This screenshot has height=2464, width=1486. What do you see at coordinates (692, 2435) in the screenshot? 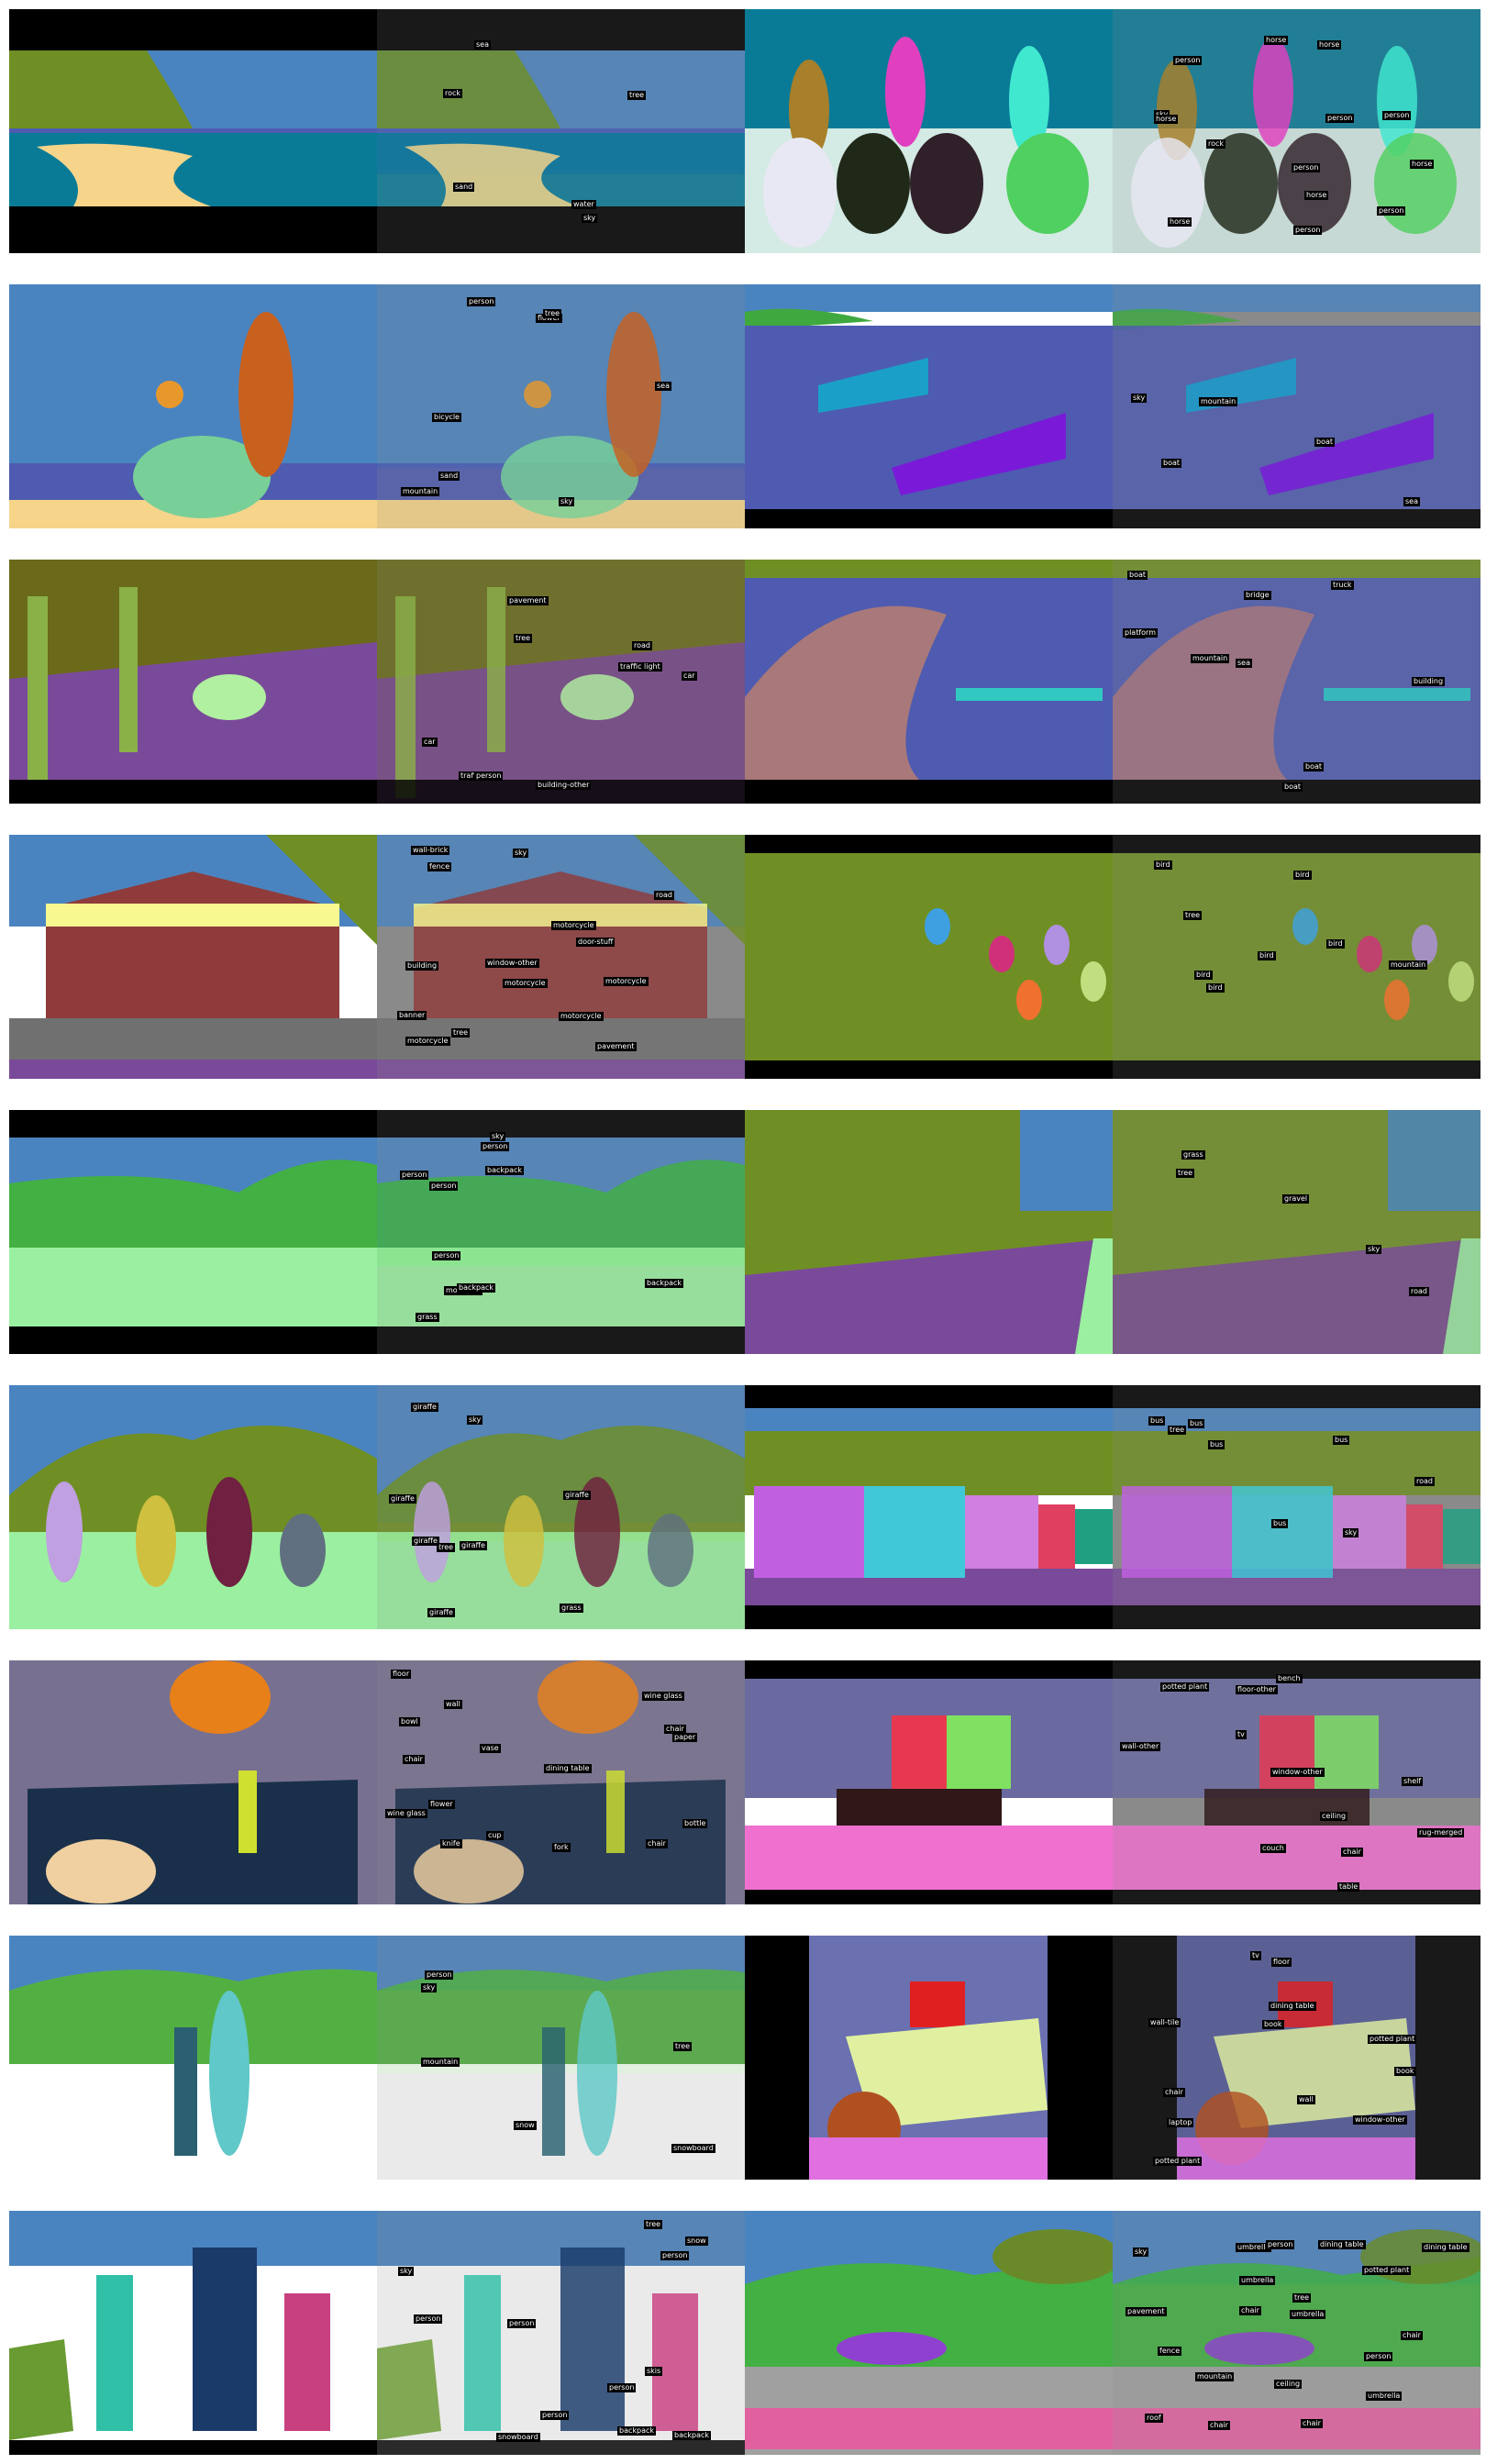
I see `label-tag: backpack` at bounding box center [692, 2435].